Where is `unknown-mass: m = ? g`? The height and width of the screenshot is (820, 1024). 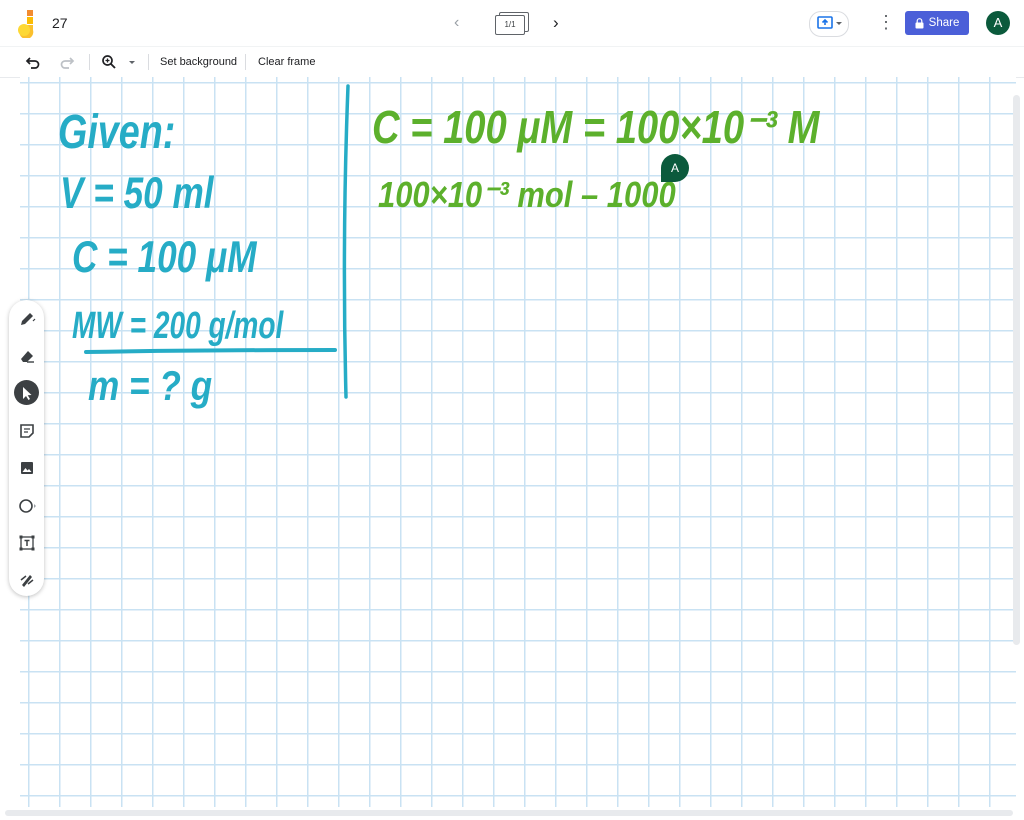 unknown-mass: m = ? g is located at coordinates (150, 386).